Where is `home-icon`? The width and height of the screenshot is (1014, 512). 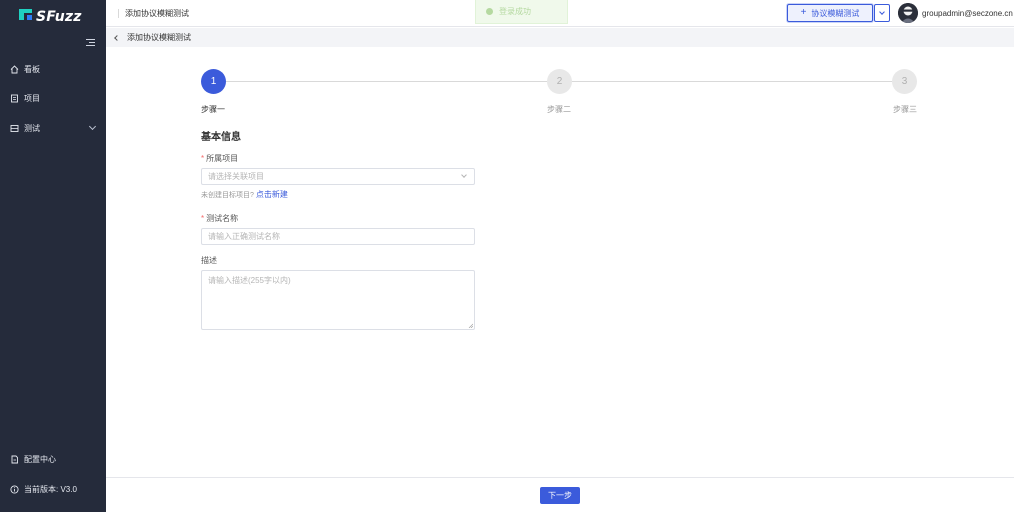
home-icon is located at coordinates (14, 69).